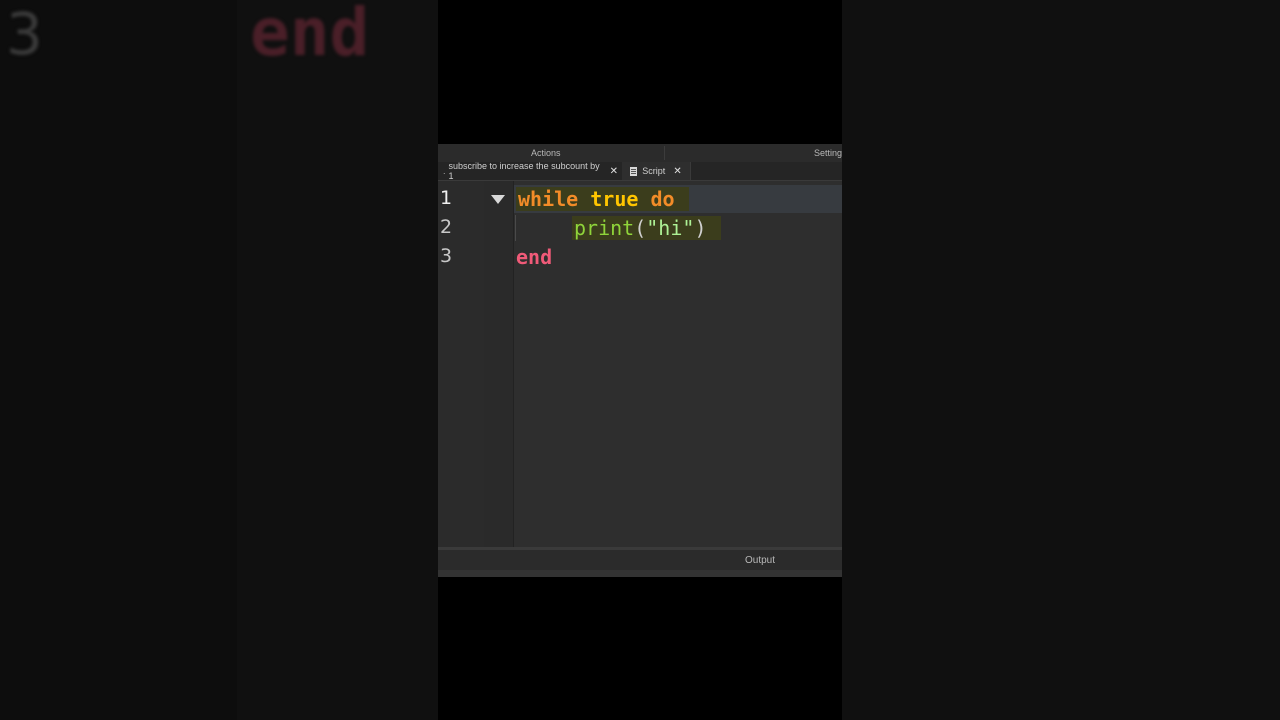 This screenshot has height=720, width=1280. What do you see at coordinates (700, 228) in the screenshot?
I see `paren-close: )` at bounding box center [700, 228].